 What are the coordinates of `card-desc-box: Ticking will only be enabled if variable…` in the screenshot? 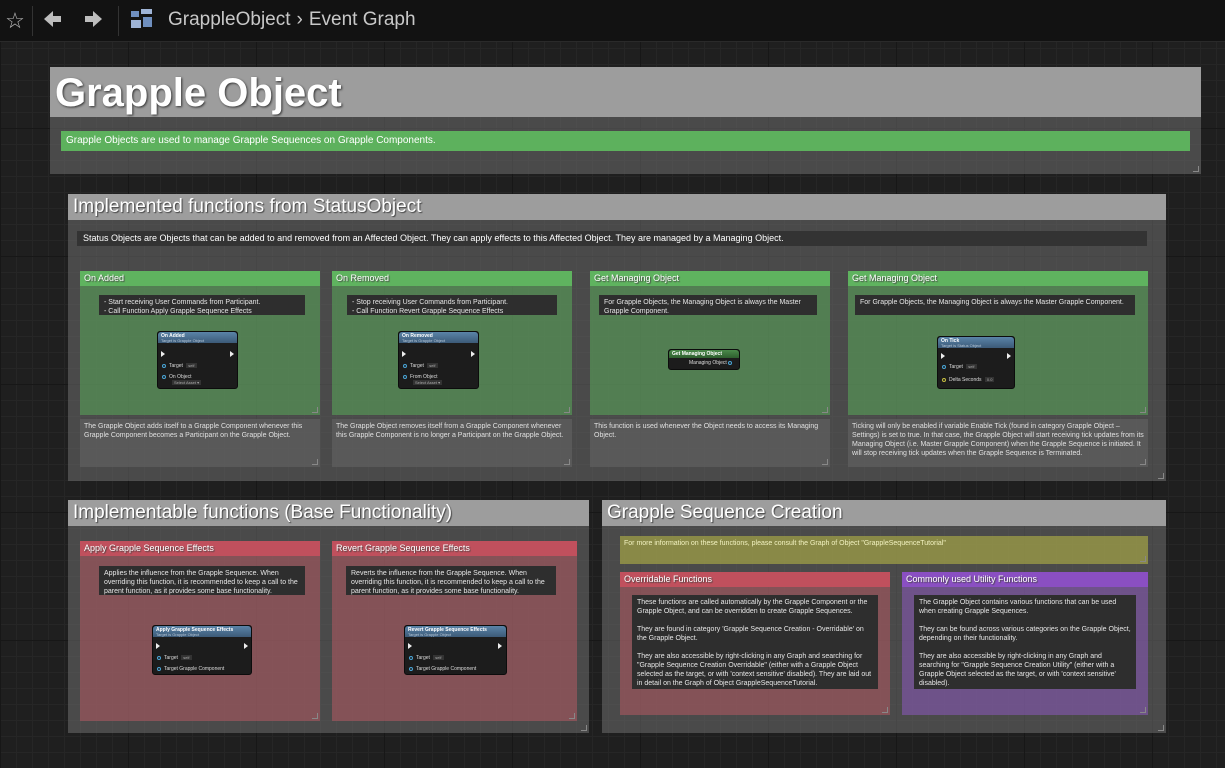 It's located at (998, 443).